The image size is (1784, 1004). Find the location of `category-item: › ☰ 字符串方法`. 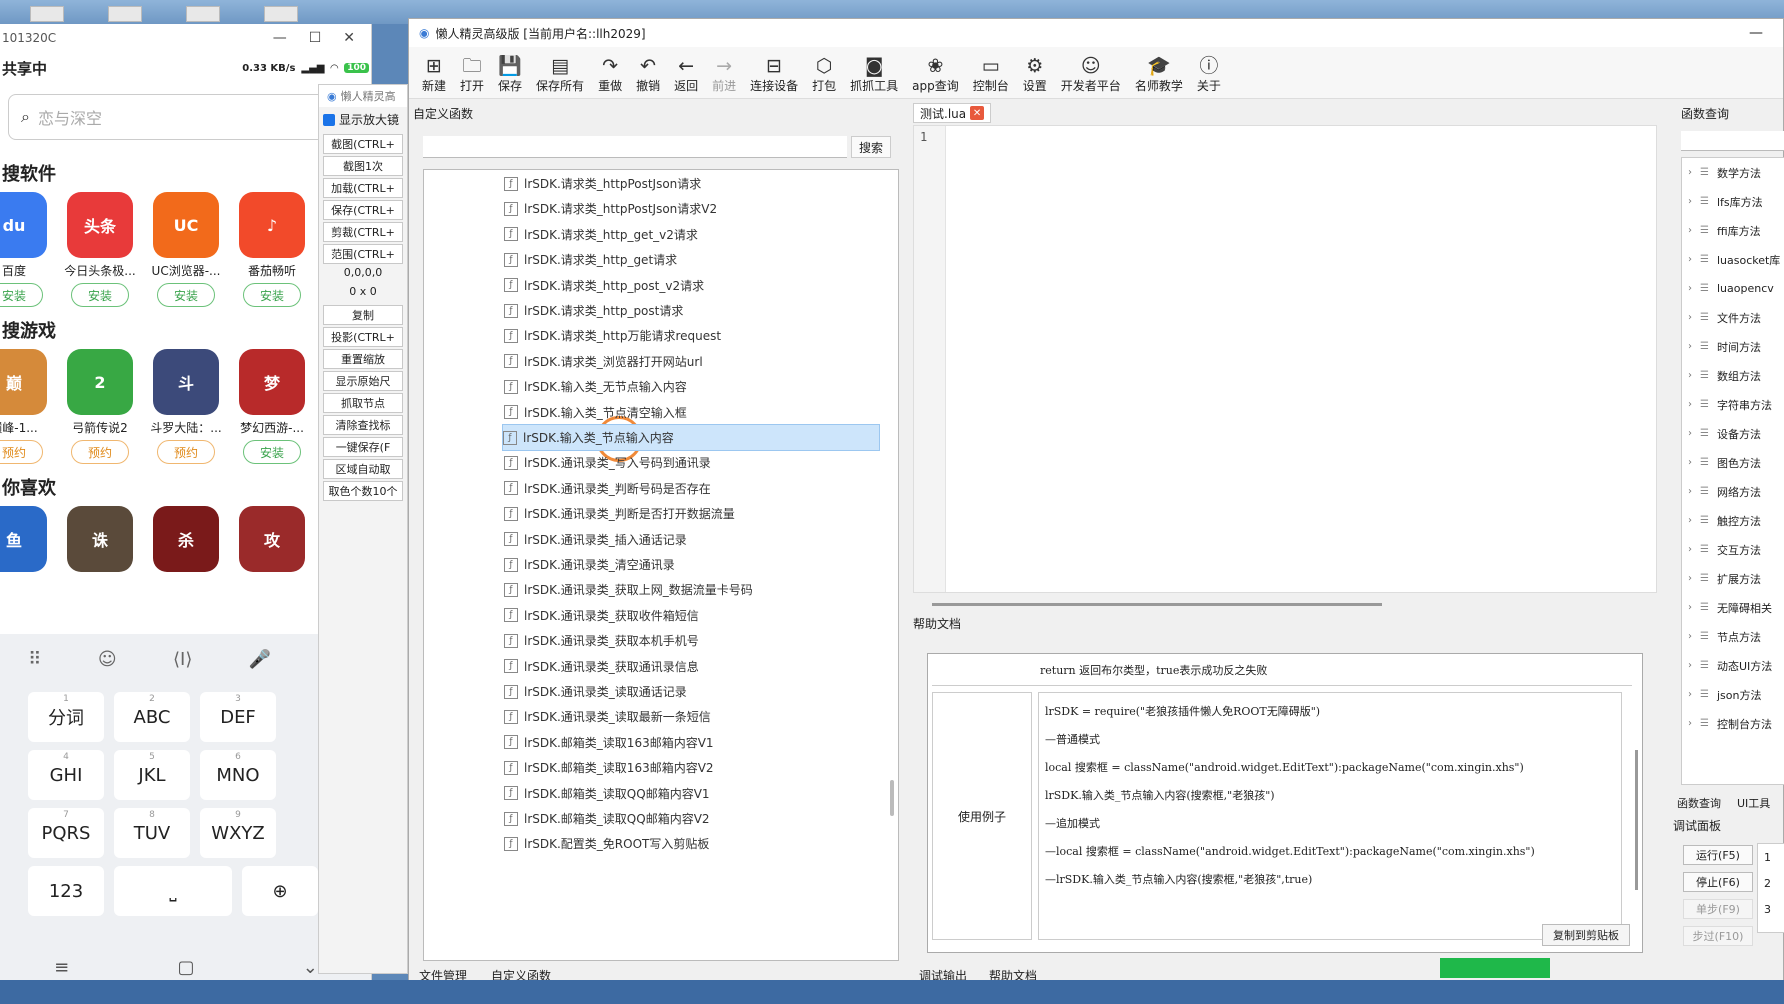

category-item: › ☰ 字符串方法 is located at coordinates (1733, 404).